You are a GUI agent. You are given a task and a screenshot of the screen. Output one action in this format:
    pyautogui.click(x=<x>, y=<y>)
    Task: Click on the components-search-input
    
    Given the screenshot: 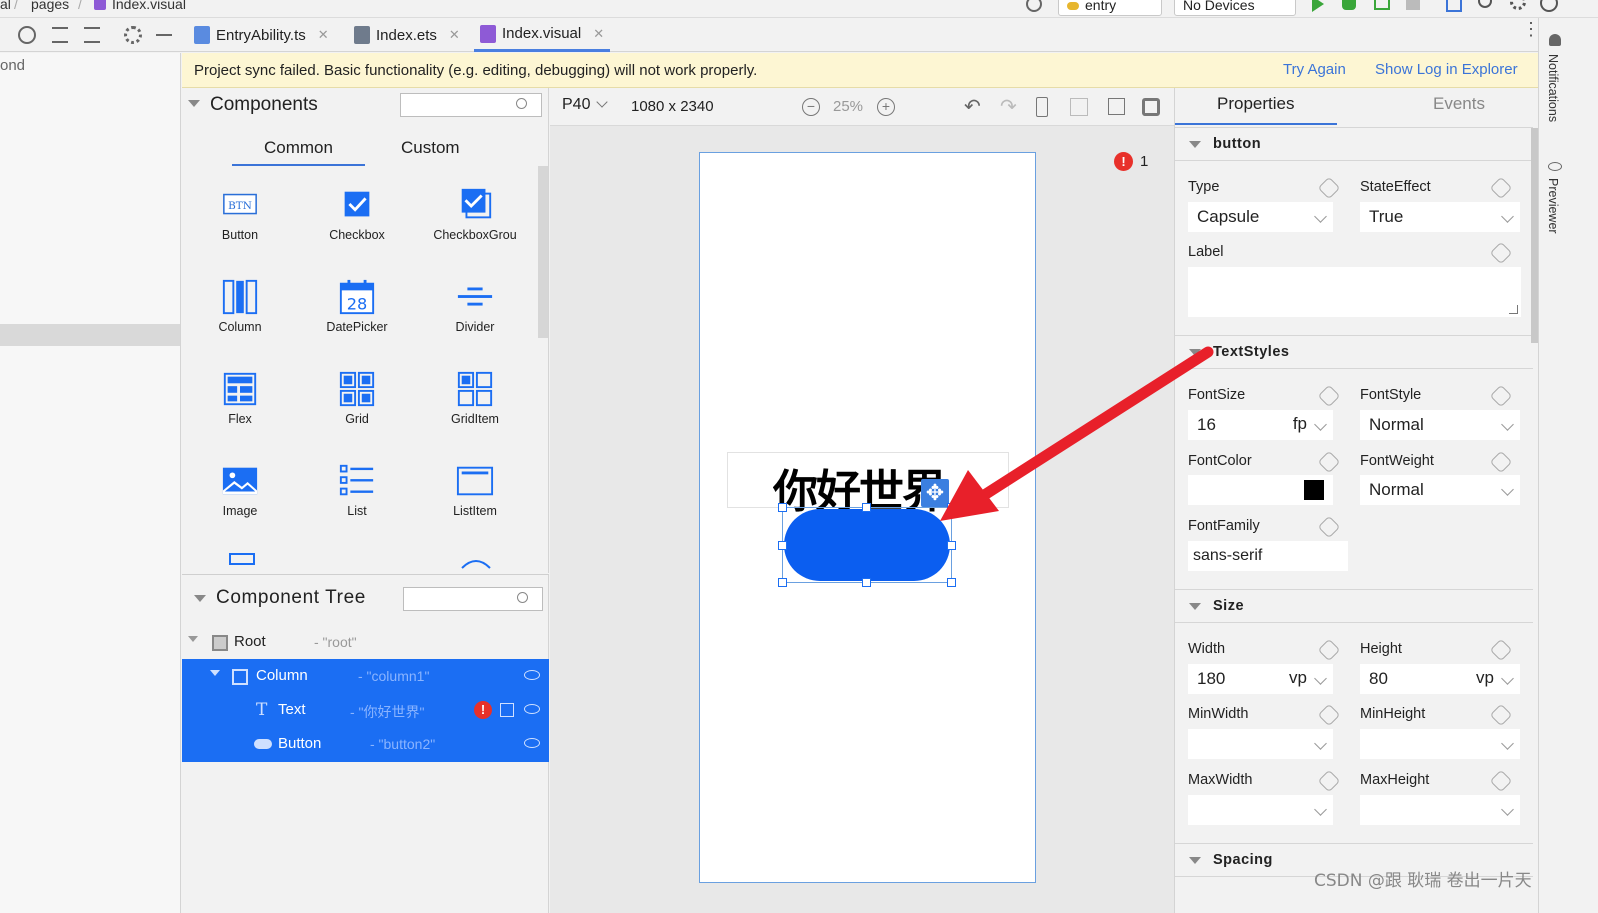 What is the action you would take?
    pyautogui.click(x=471, y=105)
    